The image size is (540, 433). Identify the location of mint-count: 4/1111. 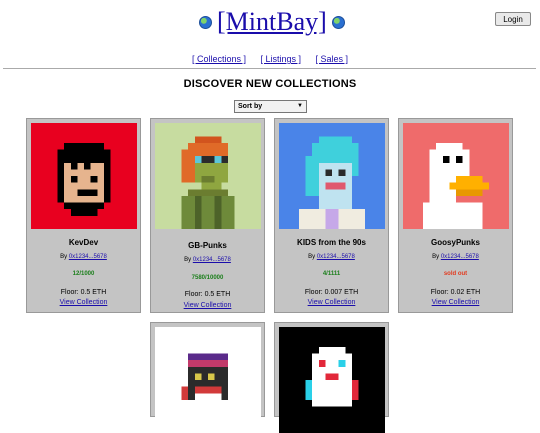
(331, 274).